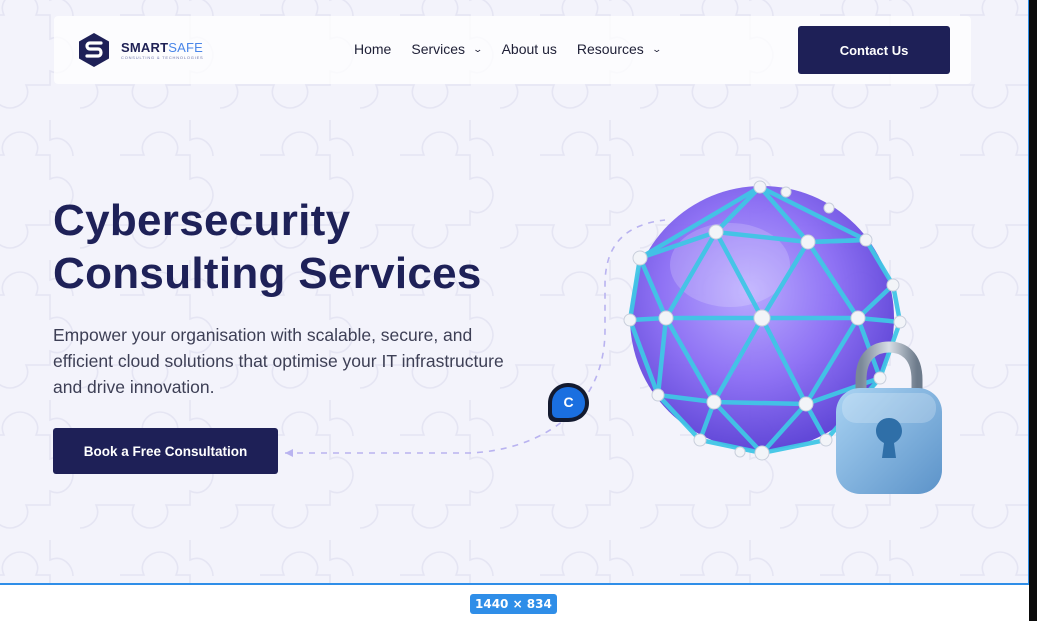  Describe the element at coordinates (289, 453) in the screenshot. I see `arrowhead-left-icon` at that location.